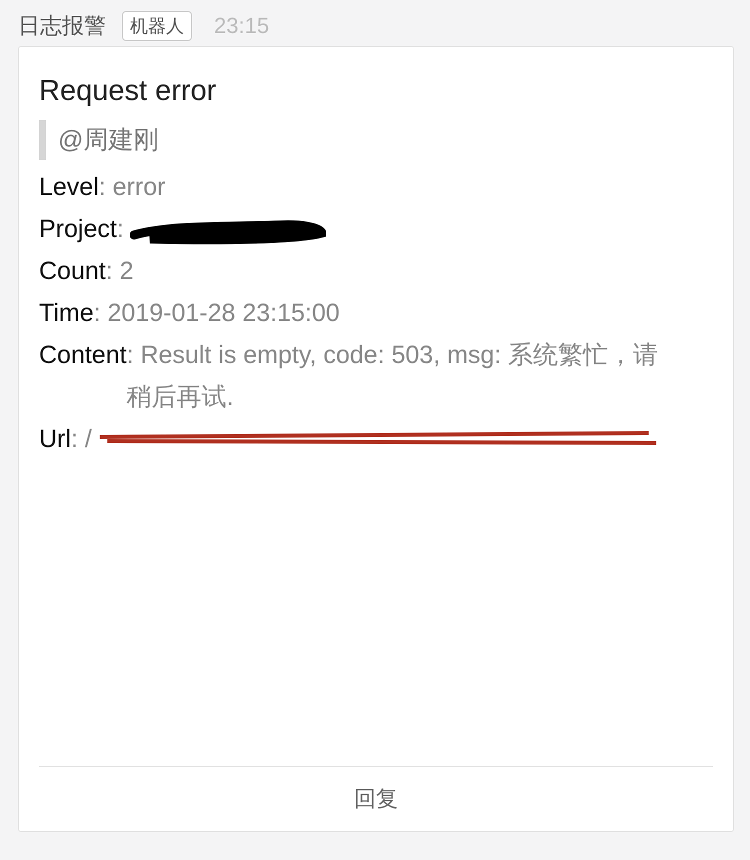 The image size is (750, 860). What do you see at coordinates (78, 229) in the screenshot?
I see `field-label: Project` at bounding box center [78, 229].